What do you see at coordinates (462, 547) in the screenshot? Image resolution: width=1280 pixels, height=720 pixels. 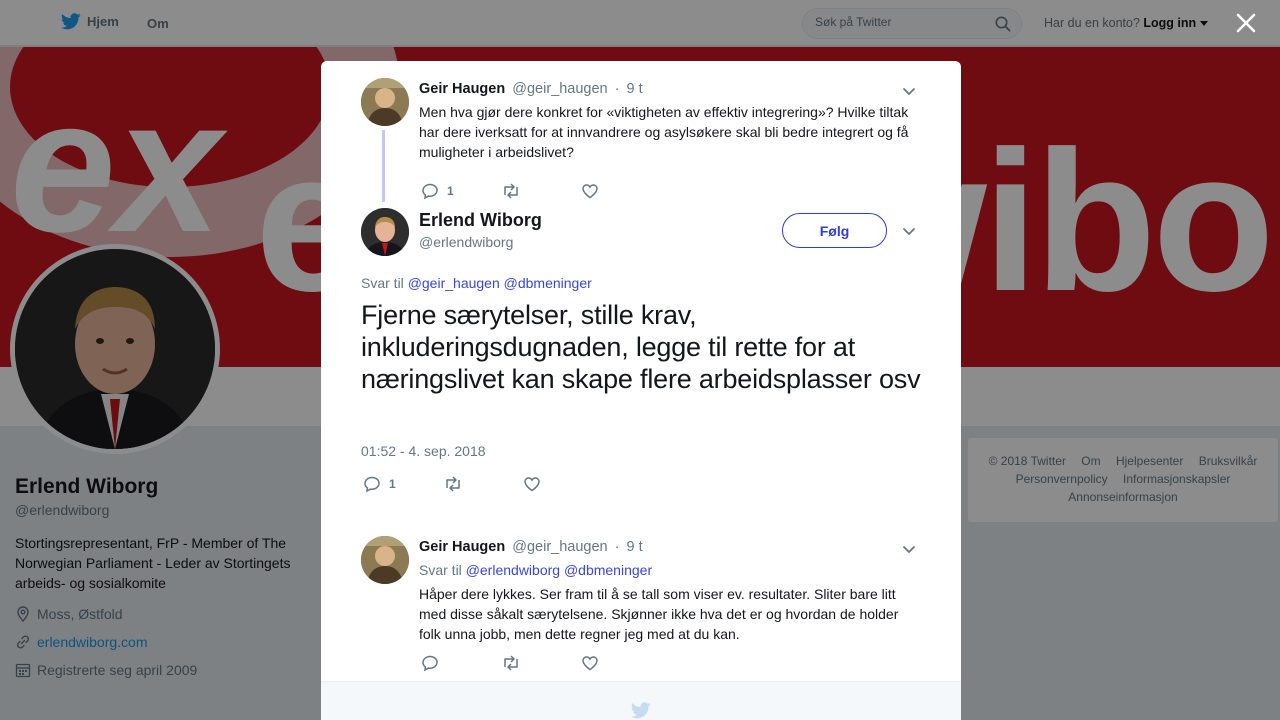 I see `reply-tweet-author-name: Geir Haugen` at bounding box center [462, 547].